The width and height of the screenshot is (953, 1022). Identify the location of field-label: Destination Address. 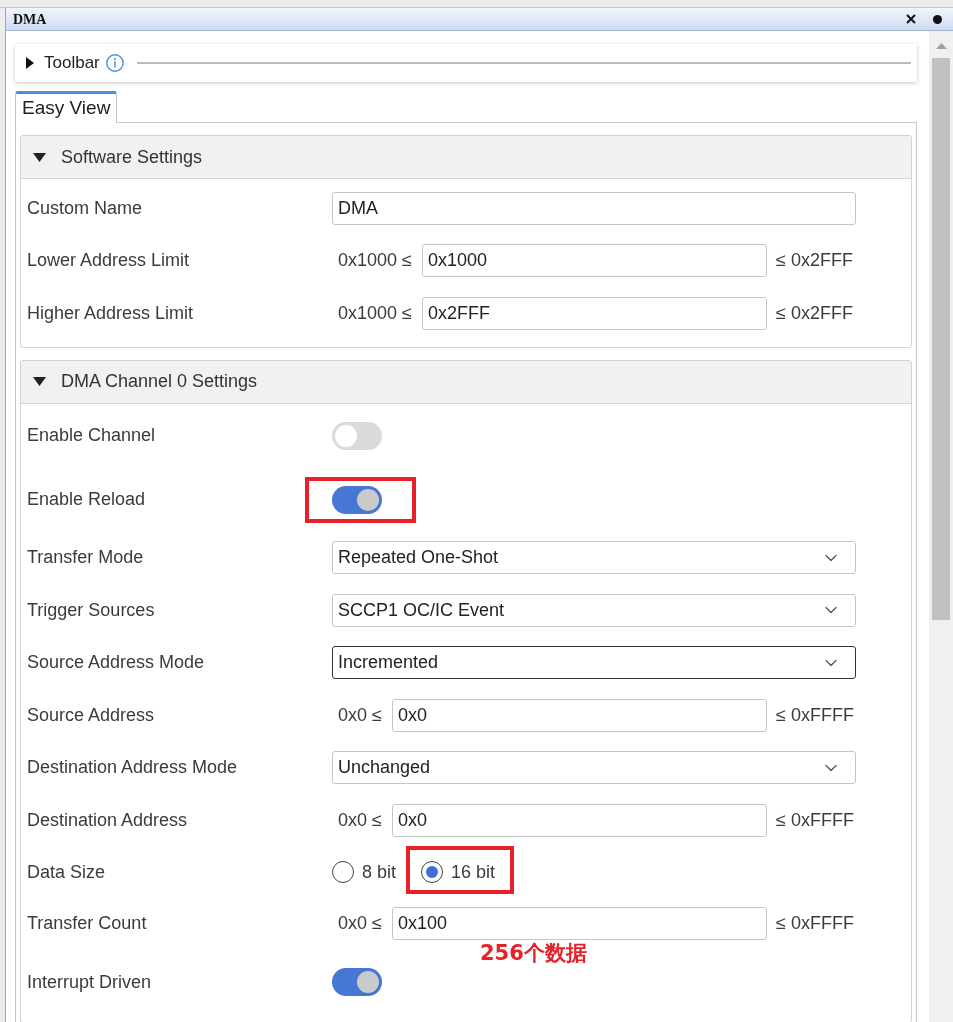
(108, 820).